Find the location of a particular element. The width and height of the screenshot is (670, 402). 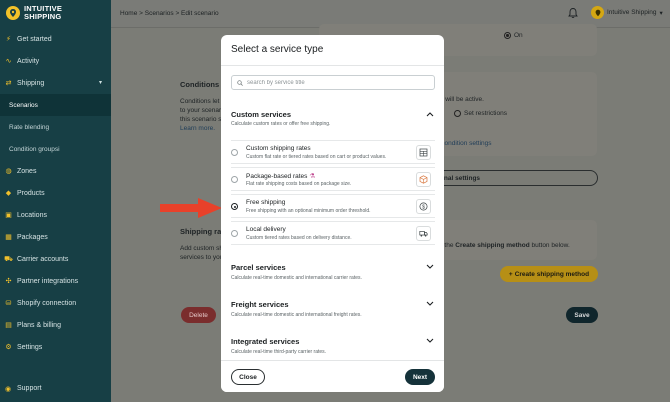

optional-settings-button: ptional settings is located at coordinates (512, 178).